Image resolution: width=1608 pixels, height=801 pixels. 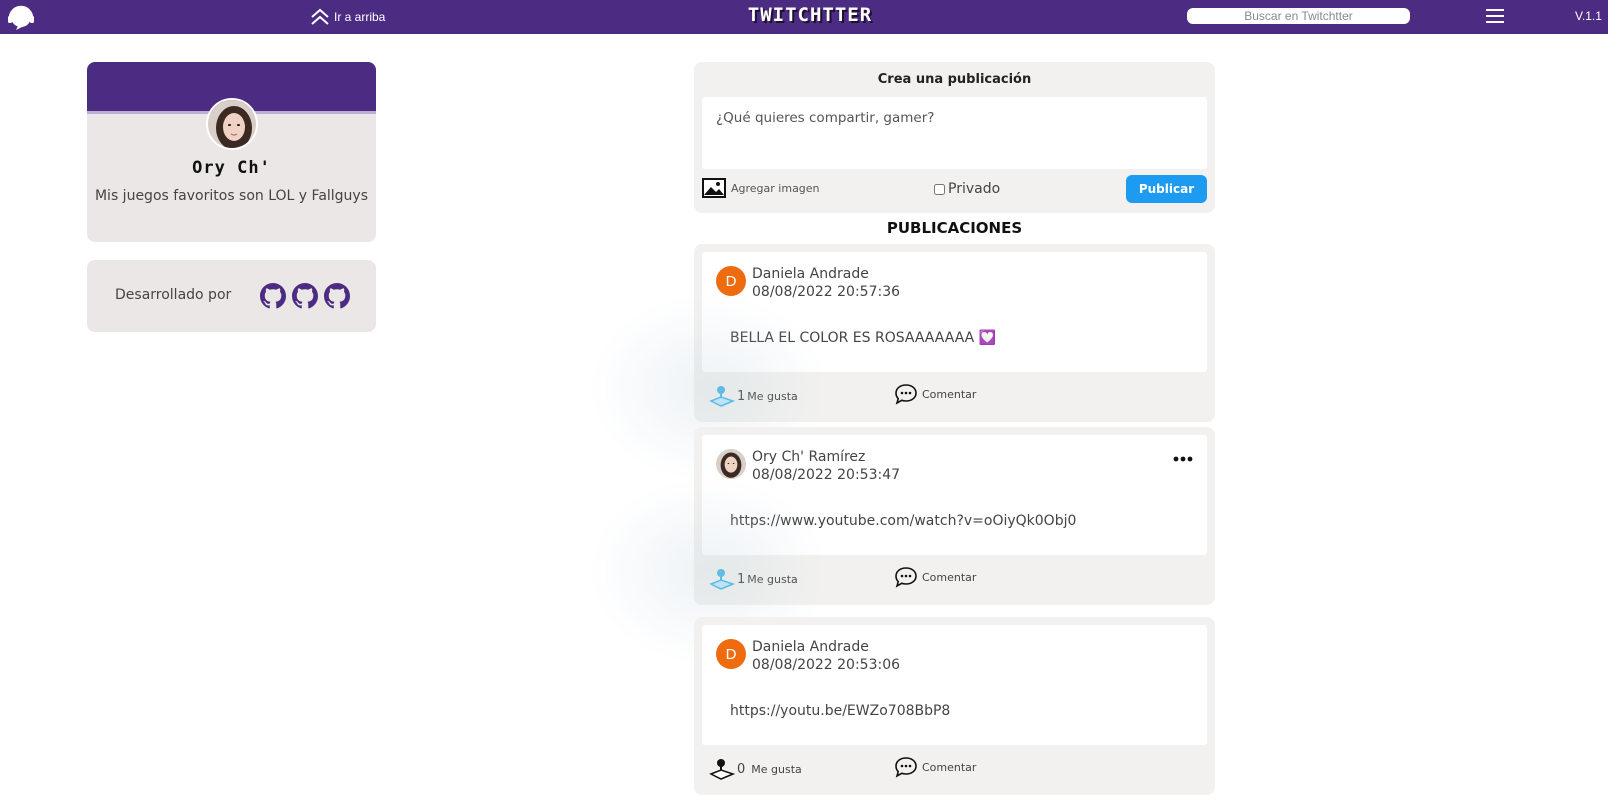 What do you see at coordinates (1298, 16) in the screenshot?
I see `search-input` at bounding box center [1298, 16].